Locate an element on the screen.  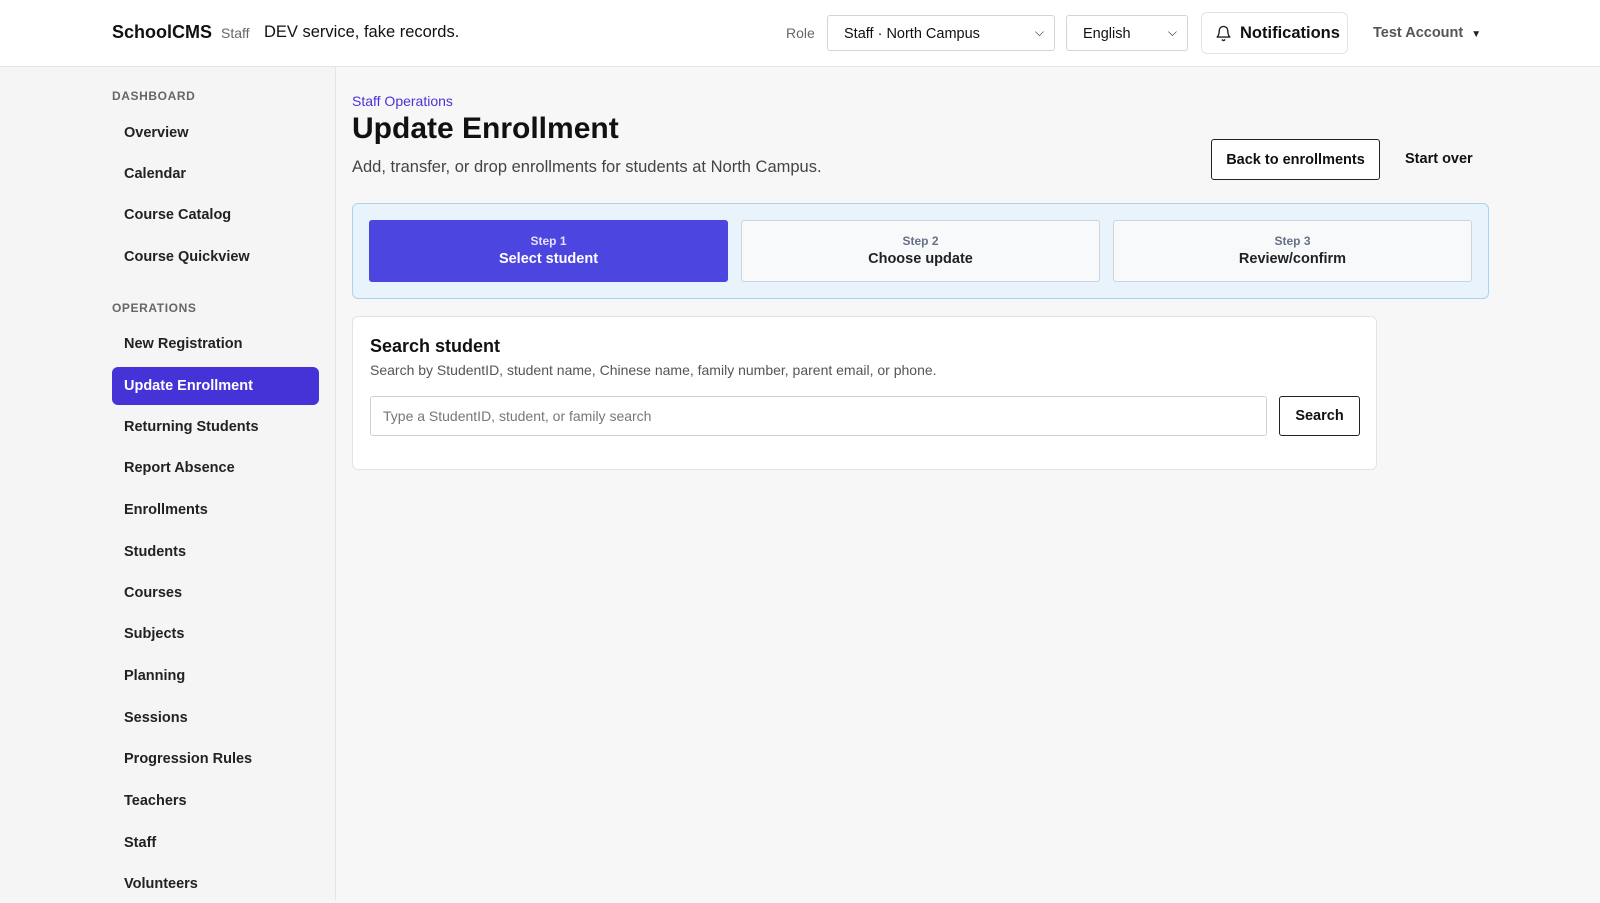
step-choose-update: Step 2 Choose update is located at coordinates (920, 251).